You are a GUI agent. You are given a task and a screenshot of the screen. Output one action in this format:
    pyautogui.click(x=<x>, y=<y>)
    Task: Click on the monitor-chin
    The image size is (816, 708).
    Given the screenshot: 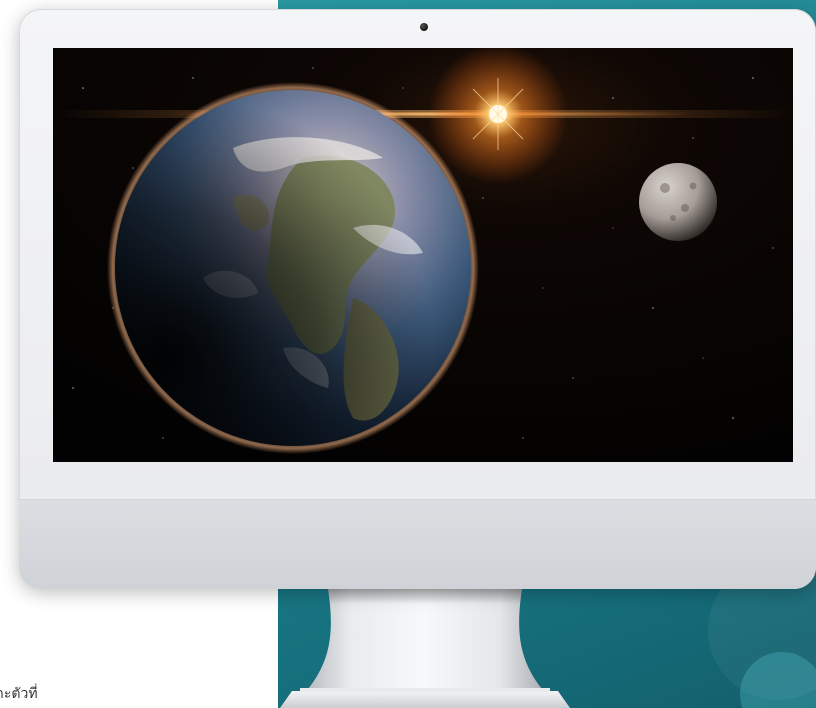 What is the action you would take?
    pyautogui.click(x=417, y=544)
    